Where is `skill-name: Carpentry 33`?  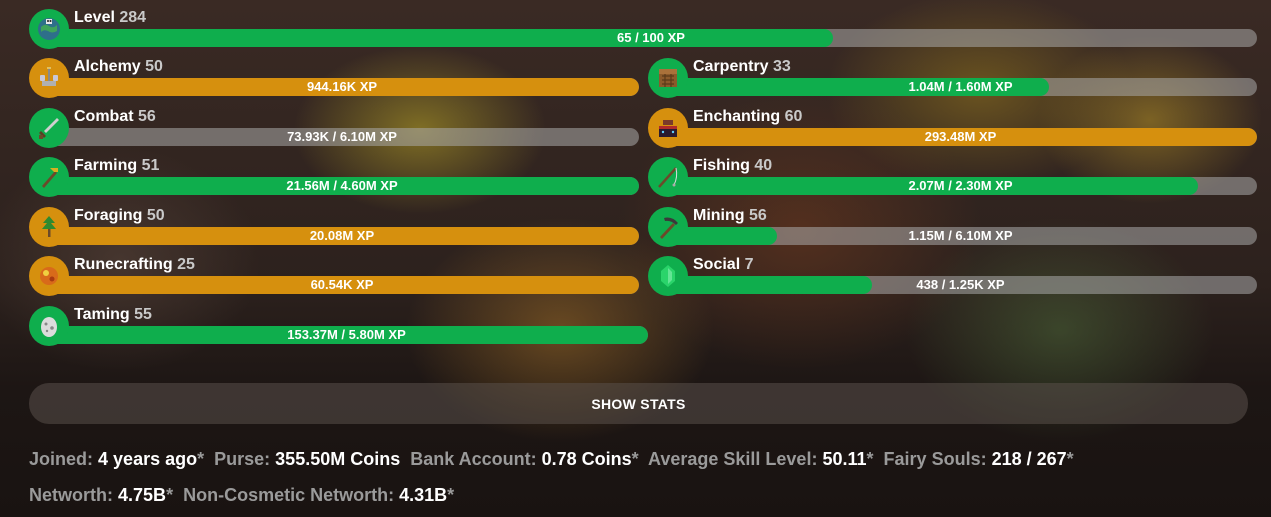
skill-name: Carpentry 33 is located at coordinates (742, 66).